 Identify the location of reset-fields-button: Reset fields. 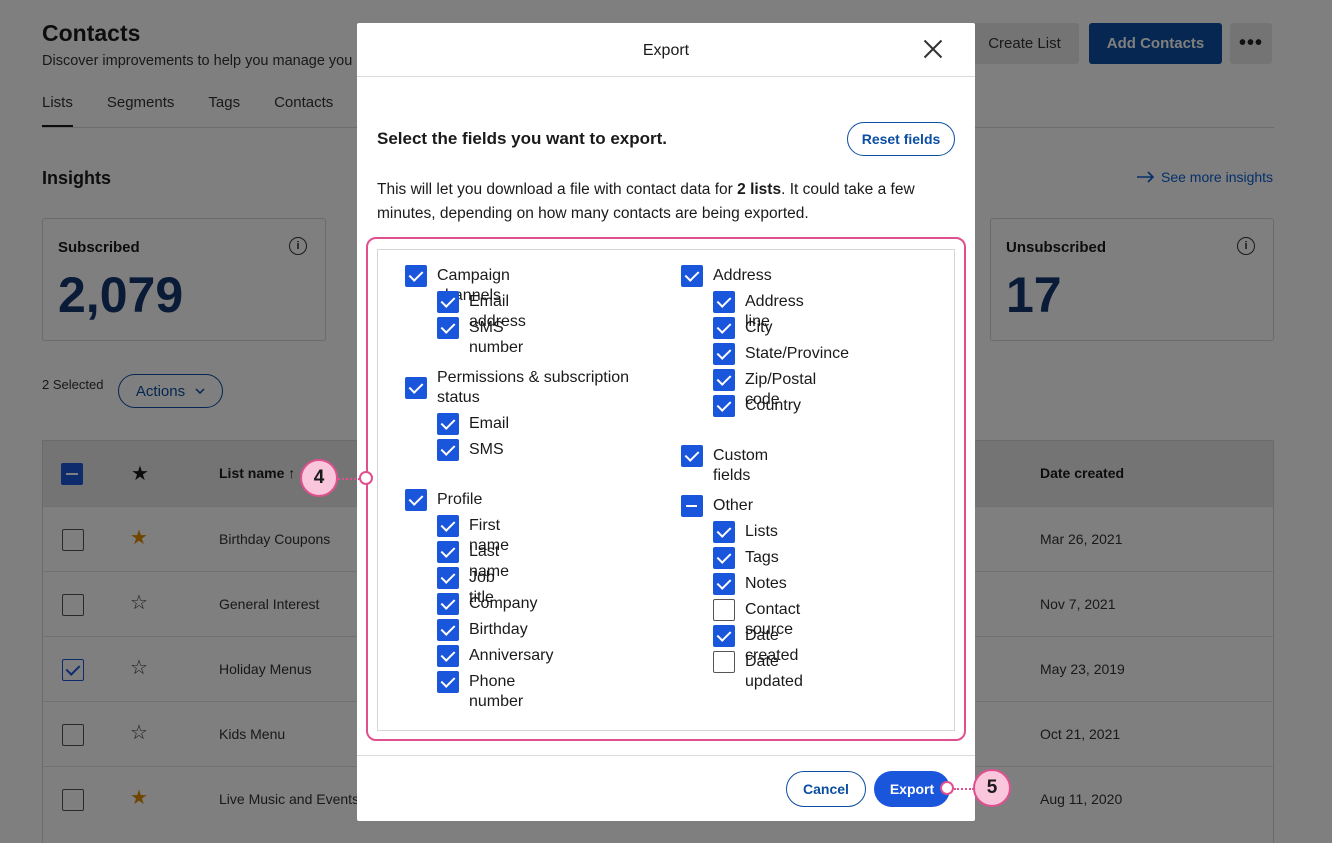
(901, 139).